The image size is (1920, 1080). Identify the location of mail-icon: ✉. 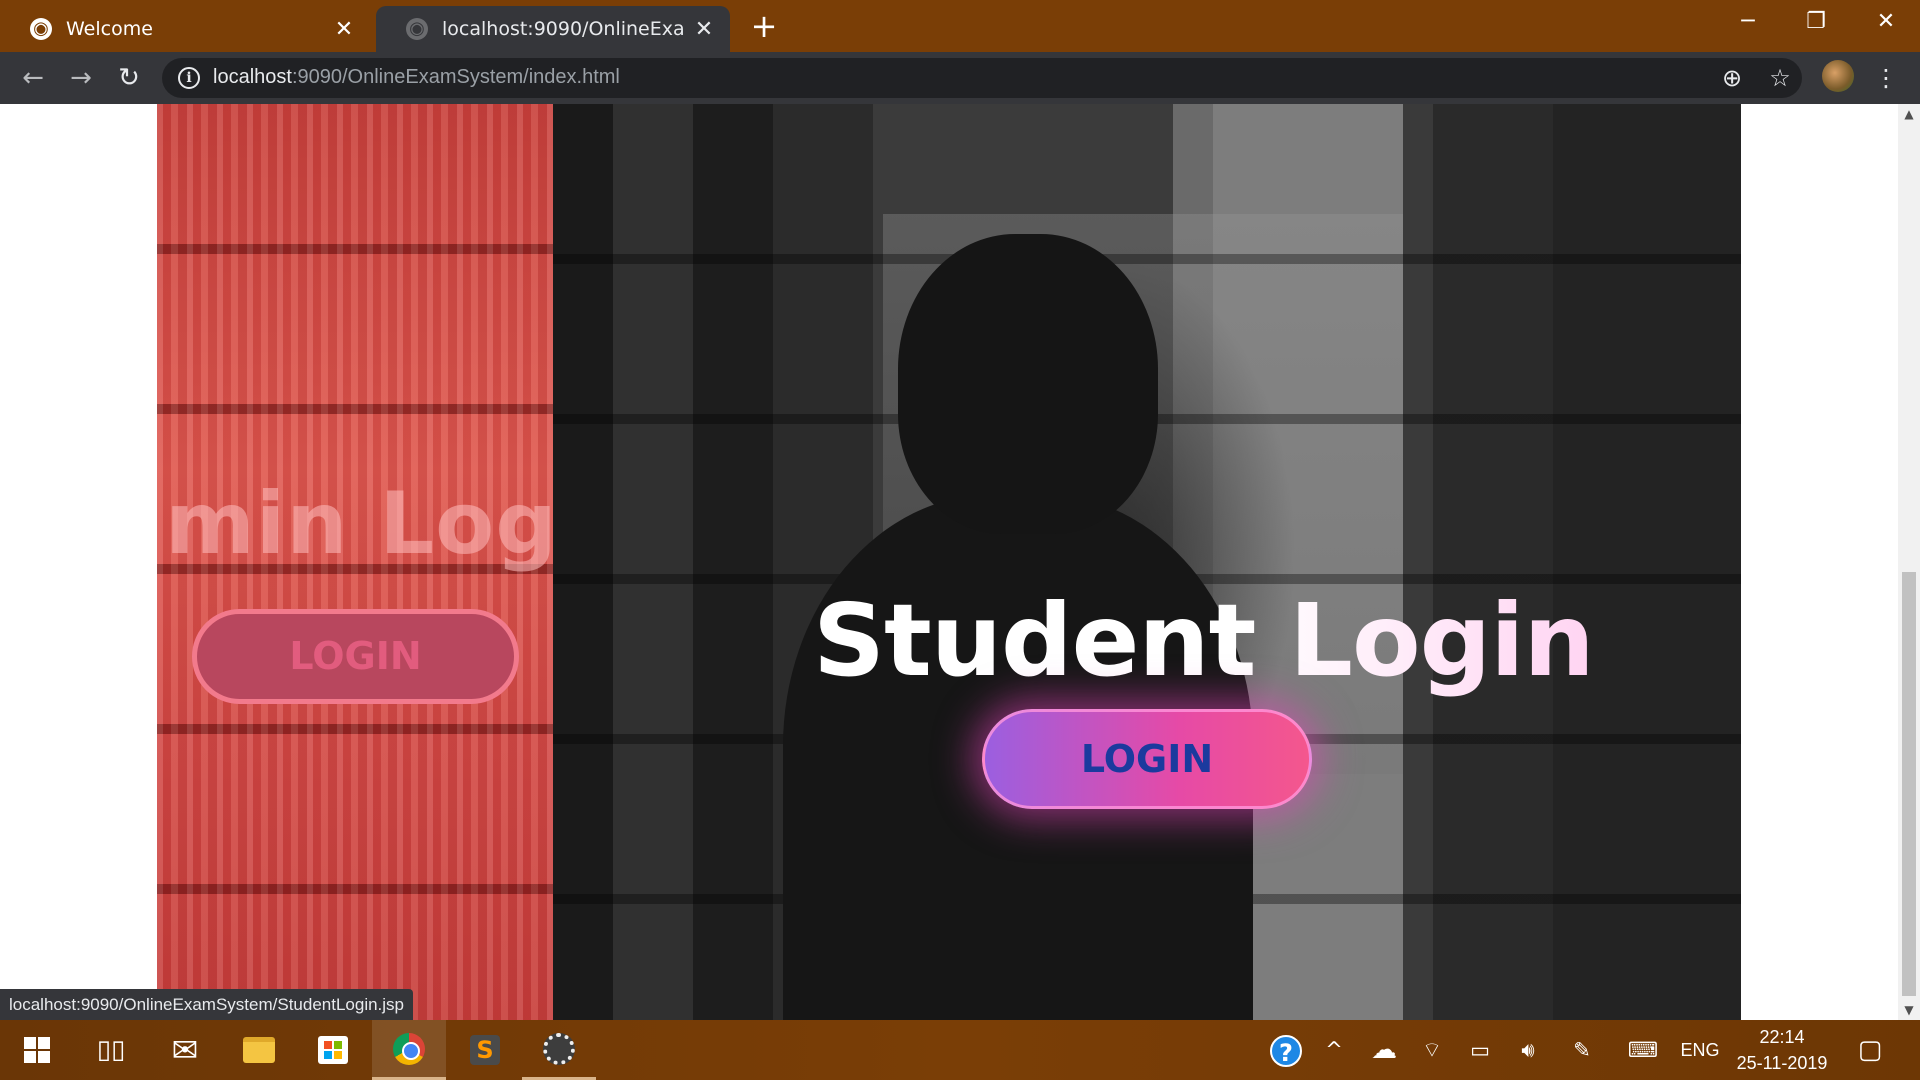
(185, 1050).